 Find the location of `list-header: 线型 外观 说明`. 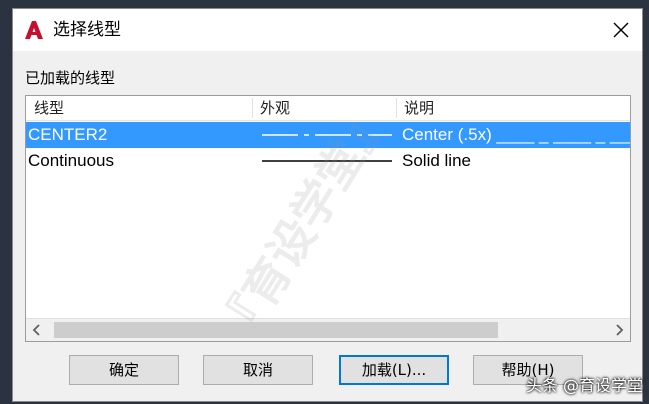

list-header: 线型 外观 说明 is located at coordinates (328, 108).